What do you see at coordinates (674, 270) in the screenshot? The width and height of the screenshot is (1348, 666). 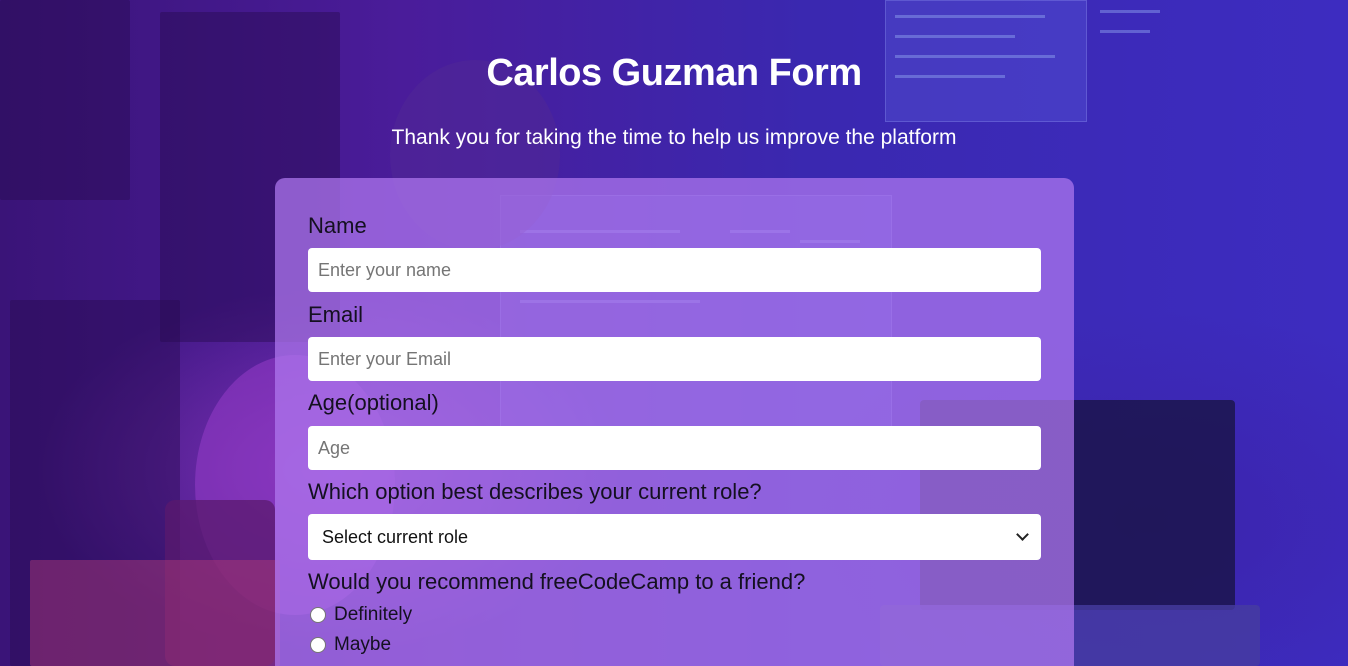 I see `name-input` at bounding box center [674, 270].